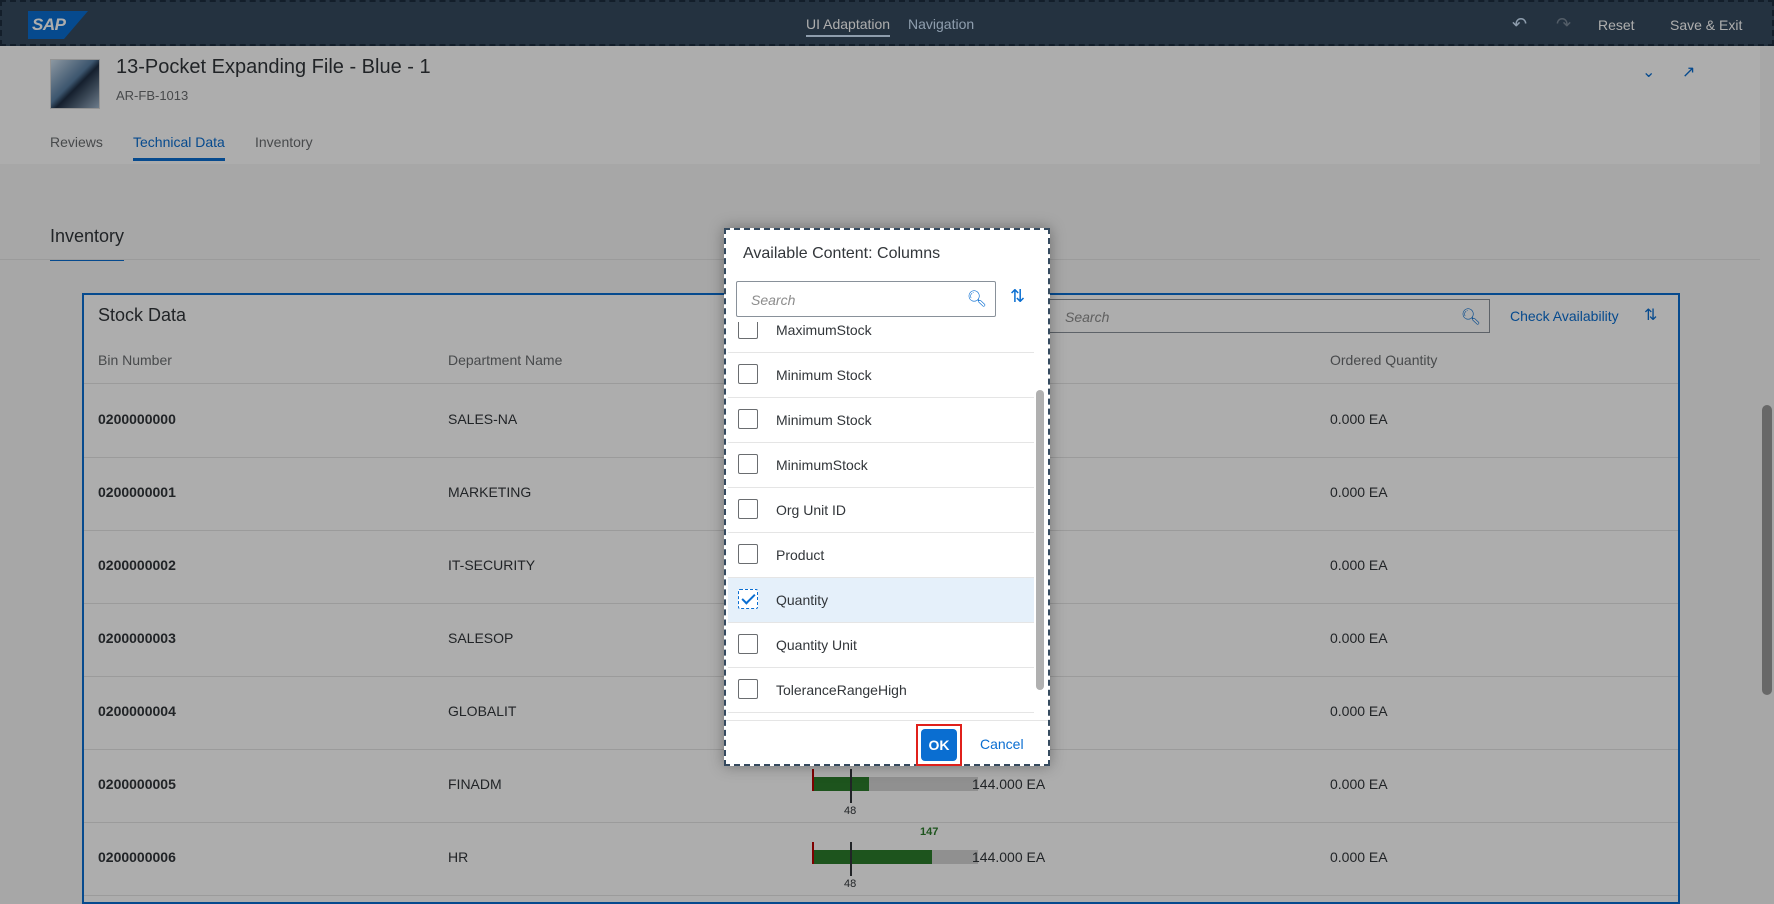 The image size is (1774, 904). Describe the element at coordinates (881, 337) in the screenshot. I see `list-item: MaximumStock` at that location.